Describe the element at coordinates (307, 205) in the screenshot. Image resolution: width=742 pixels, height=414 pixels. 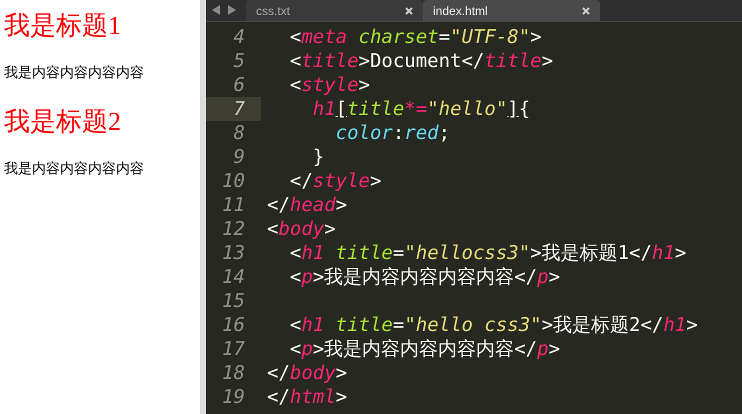
I see `code-line: </head>` at that location.